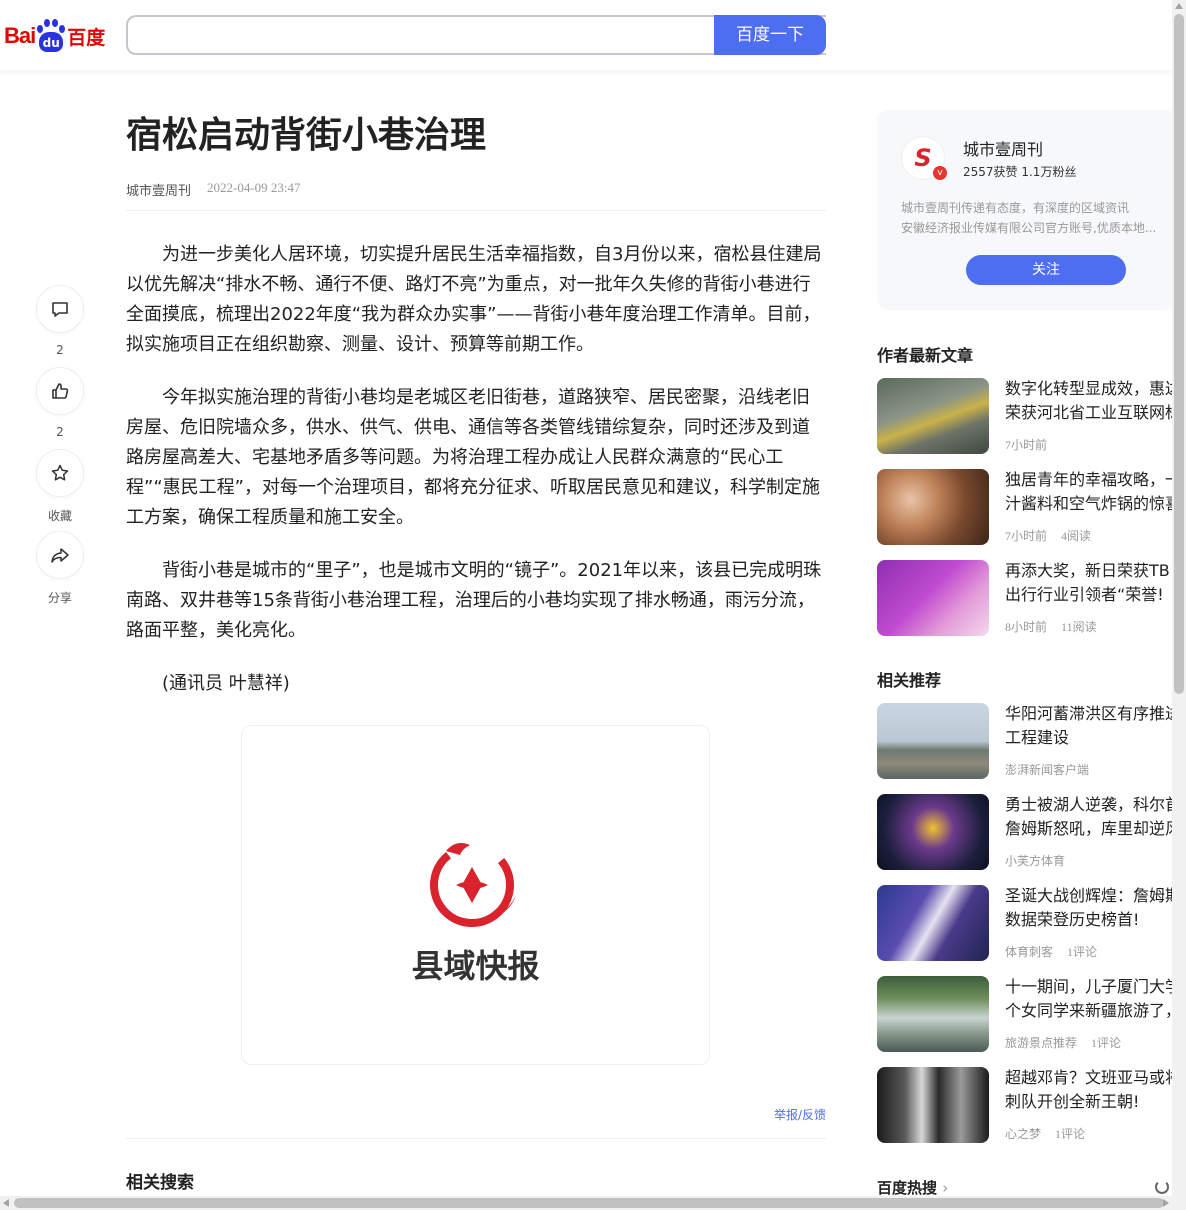  What do you see at coordinates (1090, 908) in the screenshot?
I see `item-title: 圣诞大战创辉煌：詹姆斯 数据荣登历史榜首!` at bounding box center [1090, 908].